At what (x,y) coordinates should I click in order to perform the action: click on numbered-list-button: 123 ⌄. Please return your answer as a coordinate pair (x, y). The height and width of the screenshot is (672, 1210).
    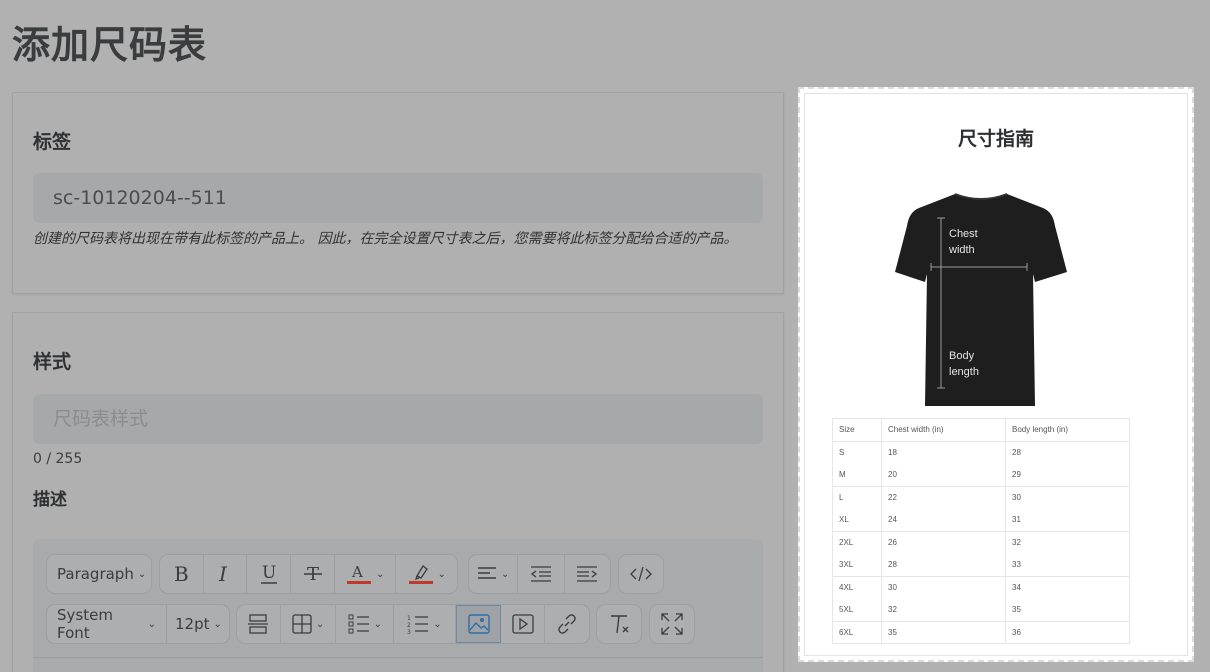
    Looking at the image, I should click on (425, 624).